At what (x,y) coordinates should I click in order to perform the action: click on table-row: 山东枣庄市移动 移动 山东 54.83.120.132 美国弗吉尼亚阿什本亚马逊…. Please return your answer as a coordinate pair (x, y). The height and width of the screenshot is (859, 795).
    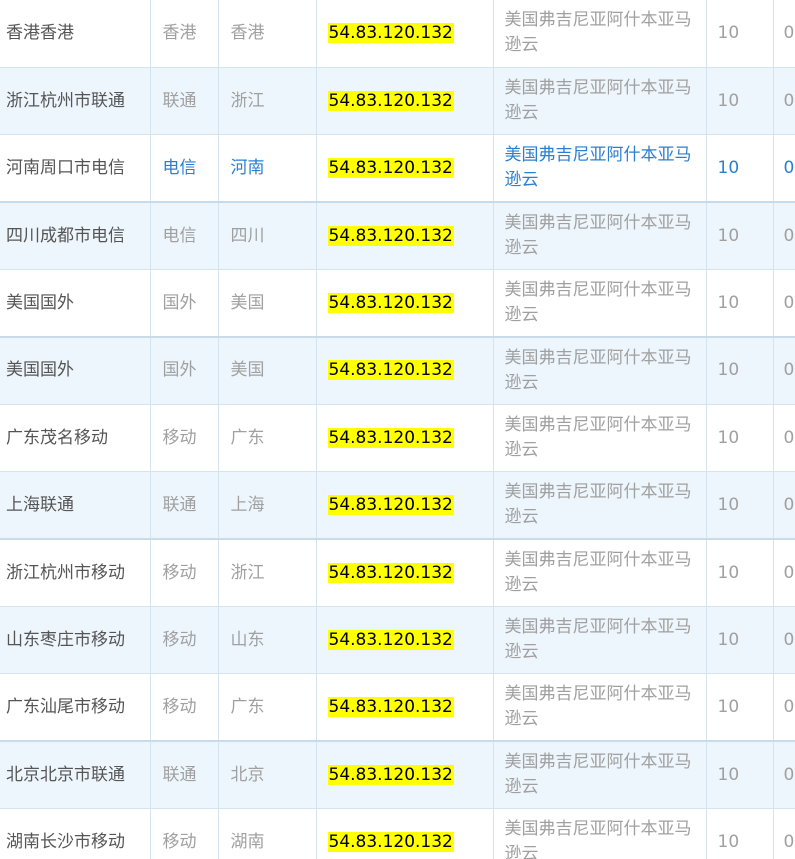
    Looking at the image, I should click on (397, 640).